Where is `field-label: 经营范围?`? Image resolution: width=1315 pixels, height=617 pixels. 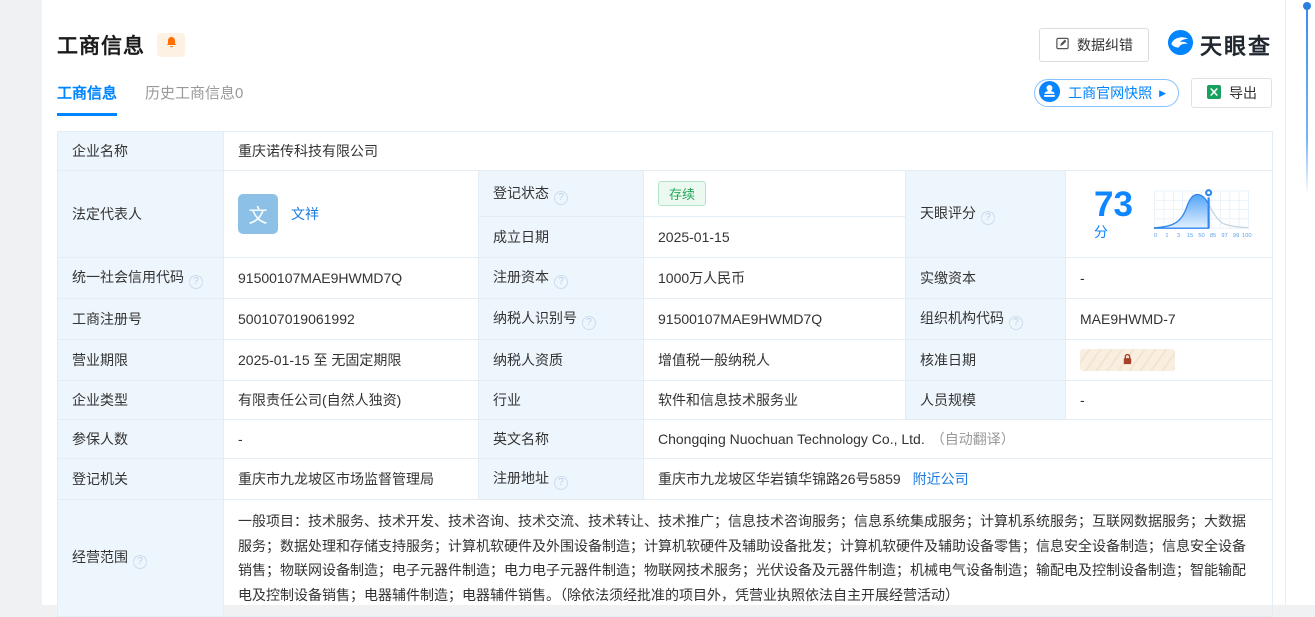
field-label: 经营范围? is located at coordinates (140, 558).